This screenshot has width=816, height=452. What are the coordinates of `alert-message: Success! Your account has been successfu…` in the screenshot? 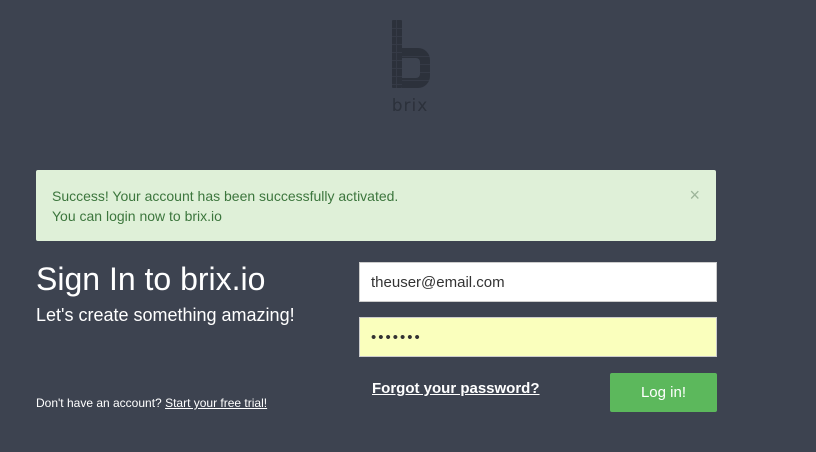 It's located at (225, 196).